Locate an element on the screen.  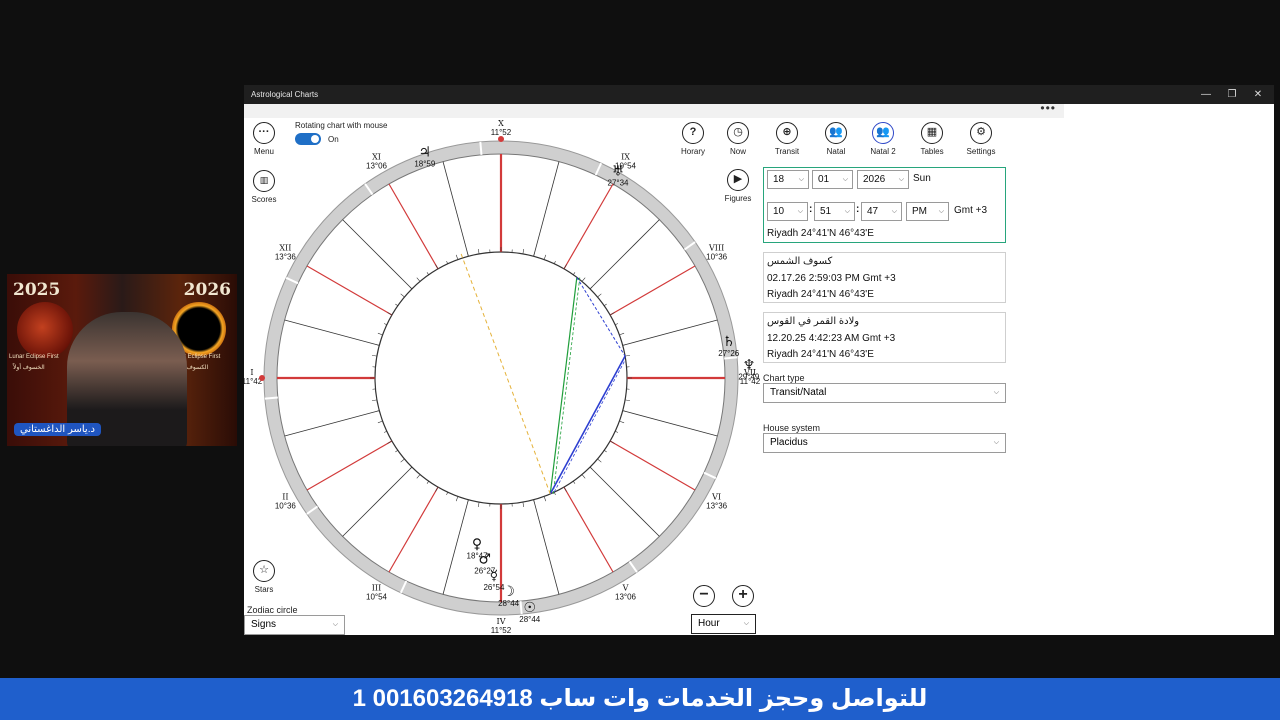
minute-value: 51 is located at coordinates (826, 211).